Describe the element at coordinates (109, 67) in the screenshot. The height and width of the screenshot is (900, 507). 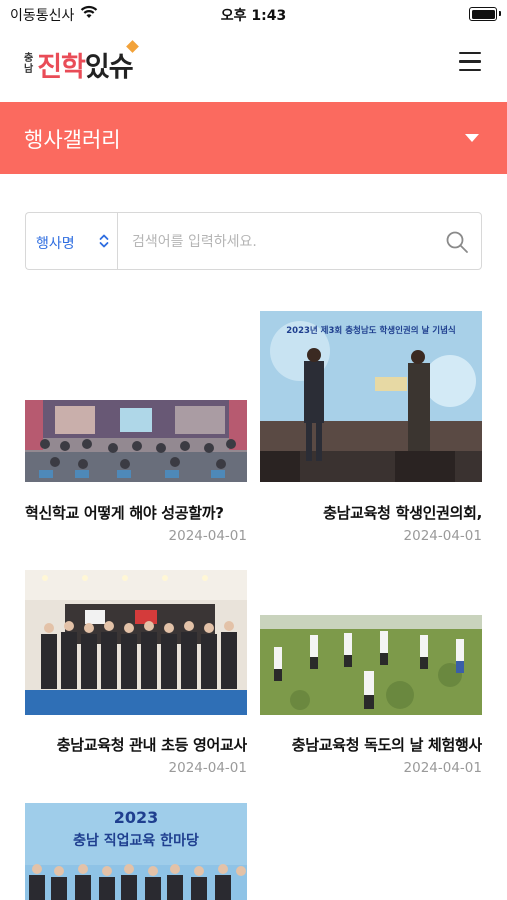
I see `logo-text-2: 있슈` at that location.